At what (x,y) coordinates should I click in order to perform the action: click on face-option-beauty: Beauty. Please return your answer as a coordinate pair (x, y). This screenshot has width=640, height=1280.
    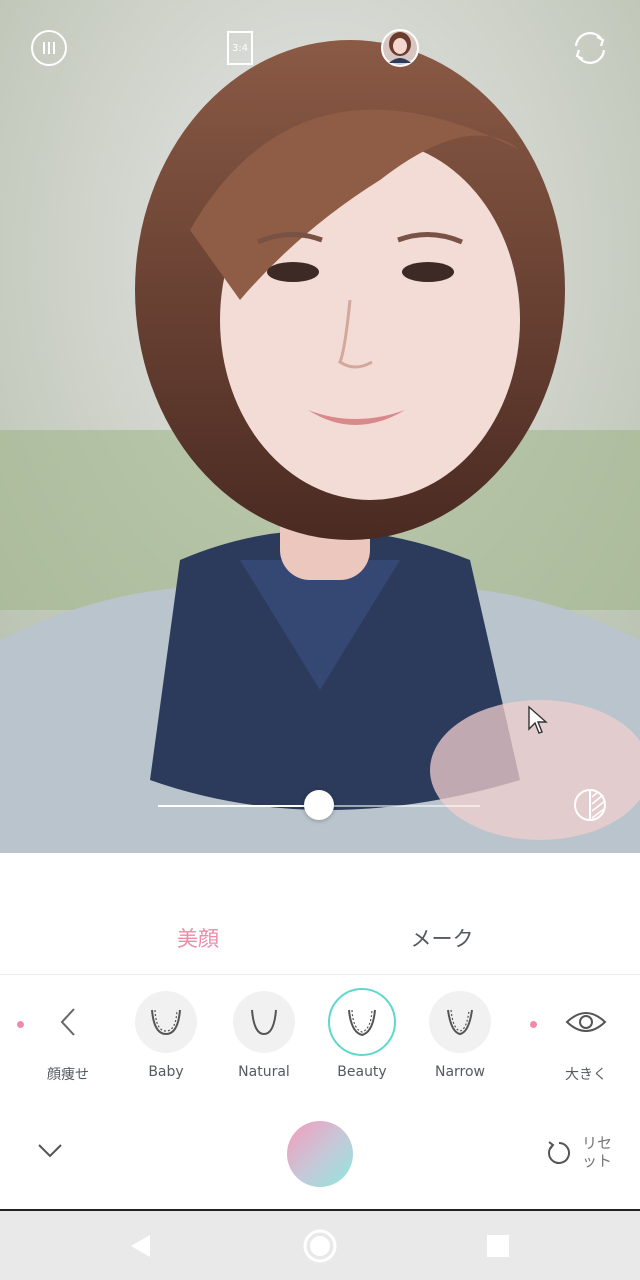
    Looking at the image, I should click on (362, 1034).